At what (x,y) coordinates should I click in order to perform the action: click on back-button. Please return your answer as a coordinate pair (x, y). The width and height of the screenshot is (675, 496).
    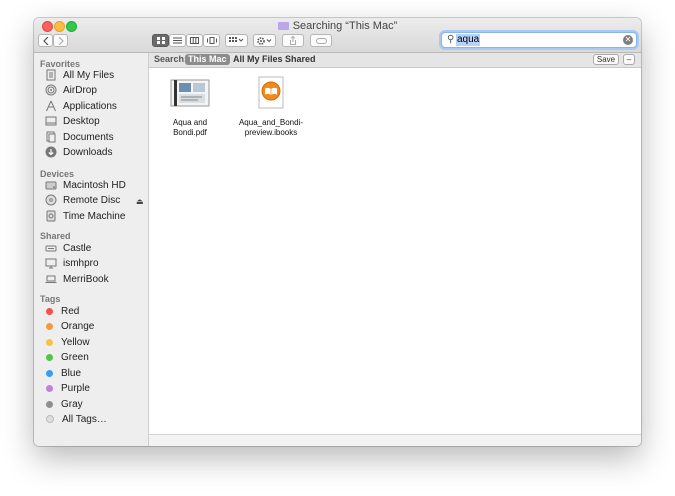
    Looking at the image, I should click on (45, 40).